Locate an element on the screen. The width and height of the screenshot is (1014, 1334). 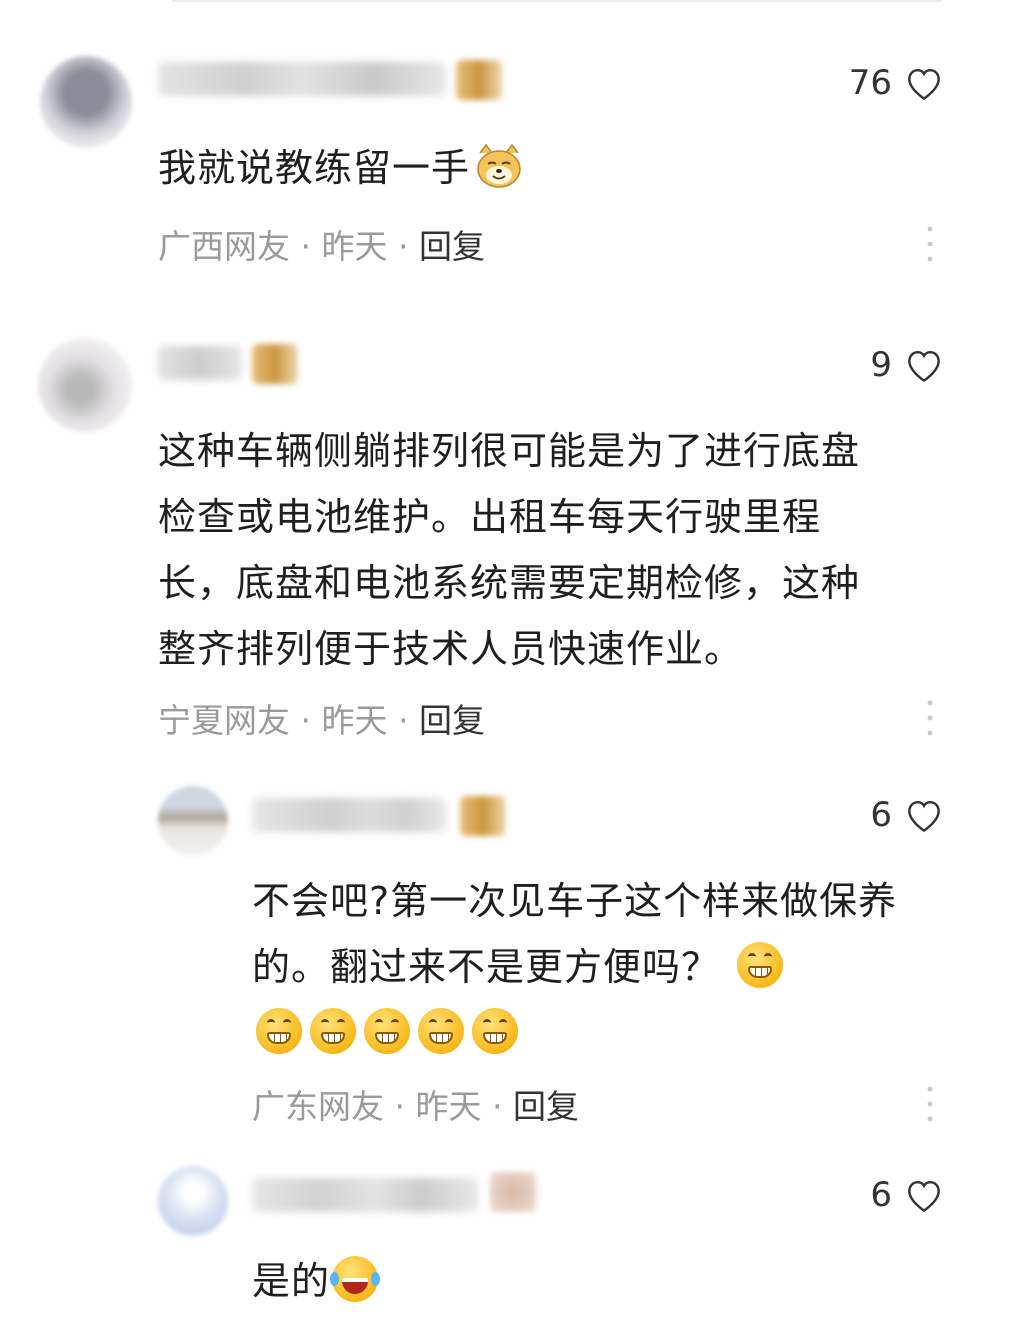
comment-text-content: 不会吧?第一次见车子这个样来做保养的。翻过来不是更方便吗？ is located at coordinates (575, 934).